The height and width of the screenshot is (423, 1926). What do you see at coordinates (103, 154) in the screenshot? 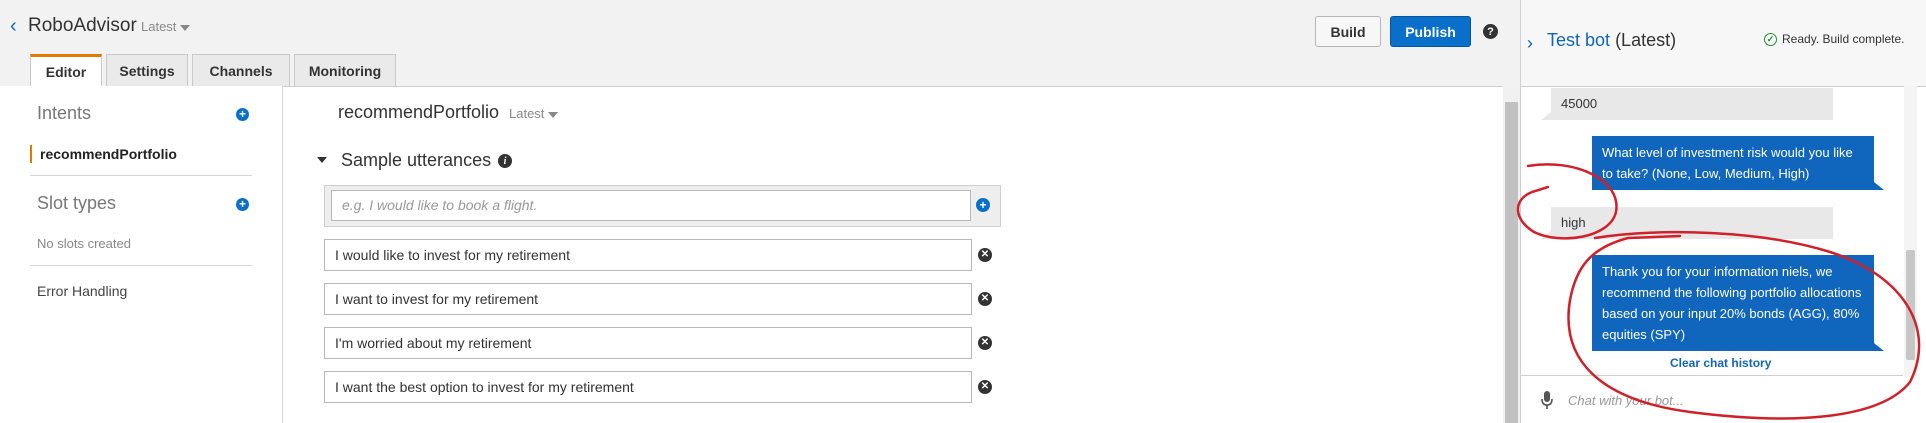
I see `sidebar-item-intent: recommendPortfolio` at bounding box center [103, 154].